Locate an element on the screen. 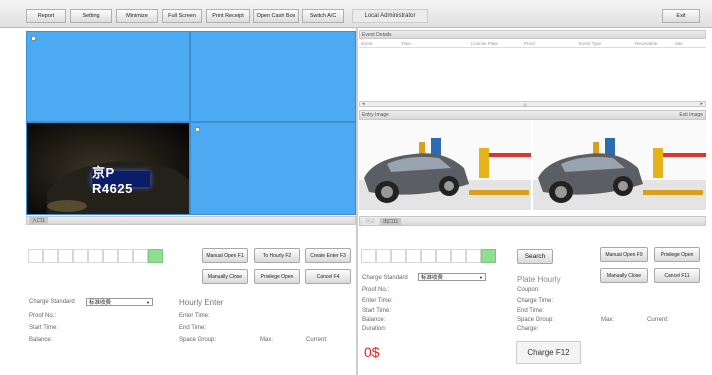 The width and height of the screenshot is (712, 375). manually-close-button-right: Manually Close is located at coordinates (624, 275).